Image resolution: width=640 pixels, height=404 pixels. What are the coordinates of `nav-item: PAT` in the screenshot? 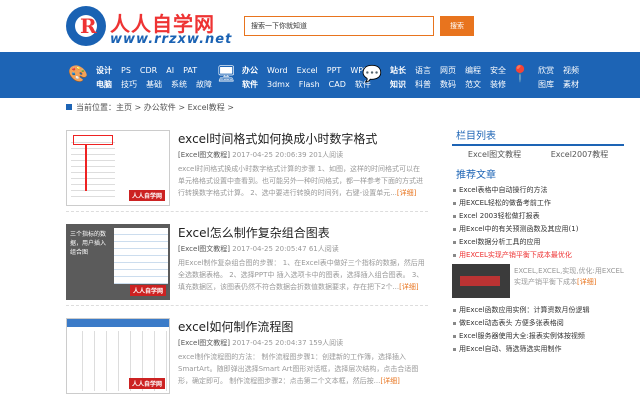 It's located at (190, 70).